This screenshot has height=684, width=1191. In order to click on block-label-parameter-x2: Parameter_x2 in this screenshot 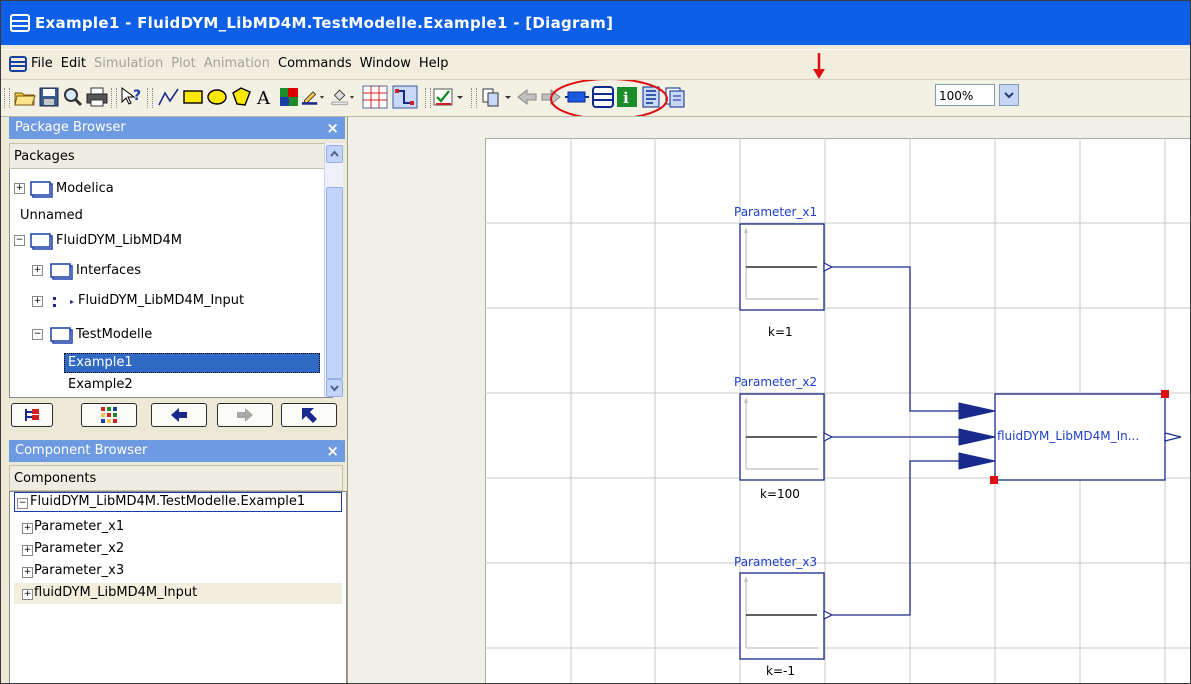, I will do `click(776, 382)`.